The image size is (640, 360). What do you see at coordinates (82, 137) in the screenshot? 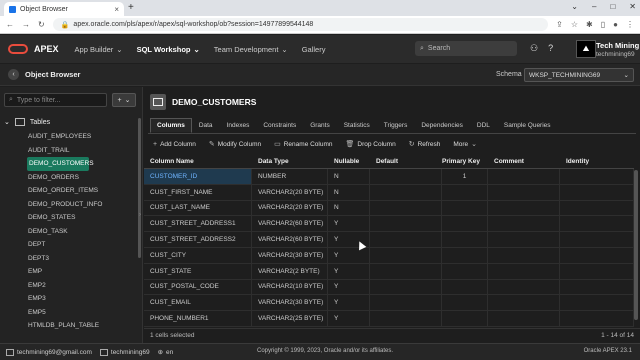
I see `table-item: AUDIT_EMPLOYEES` at bounding box center [82, 137].